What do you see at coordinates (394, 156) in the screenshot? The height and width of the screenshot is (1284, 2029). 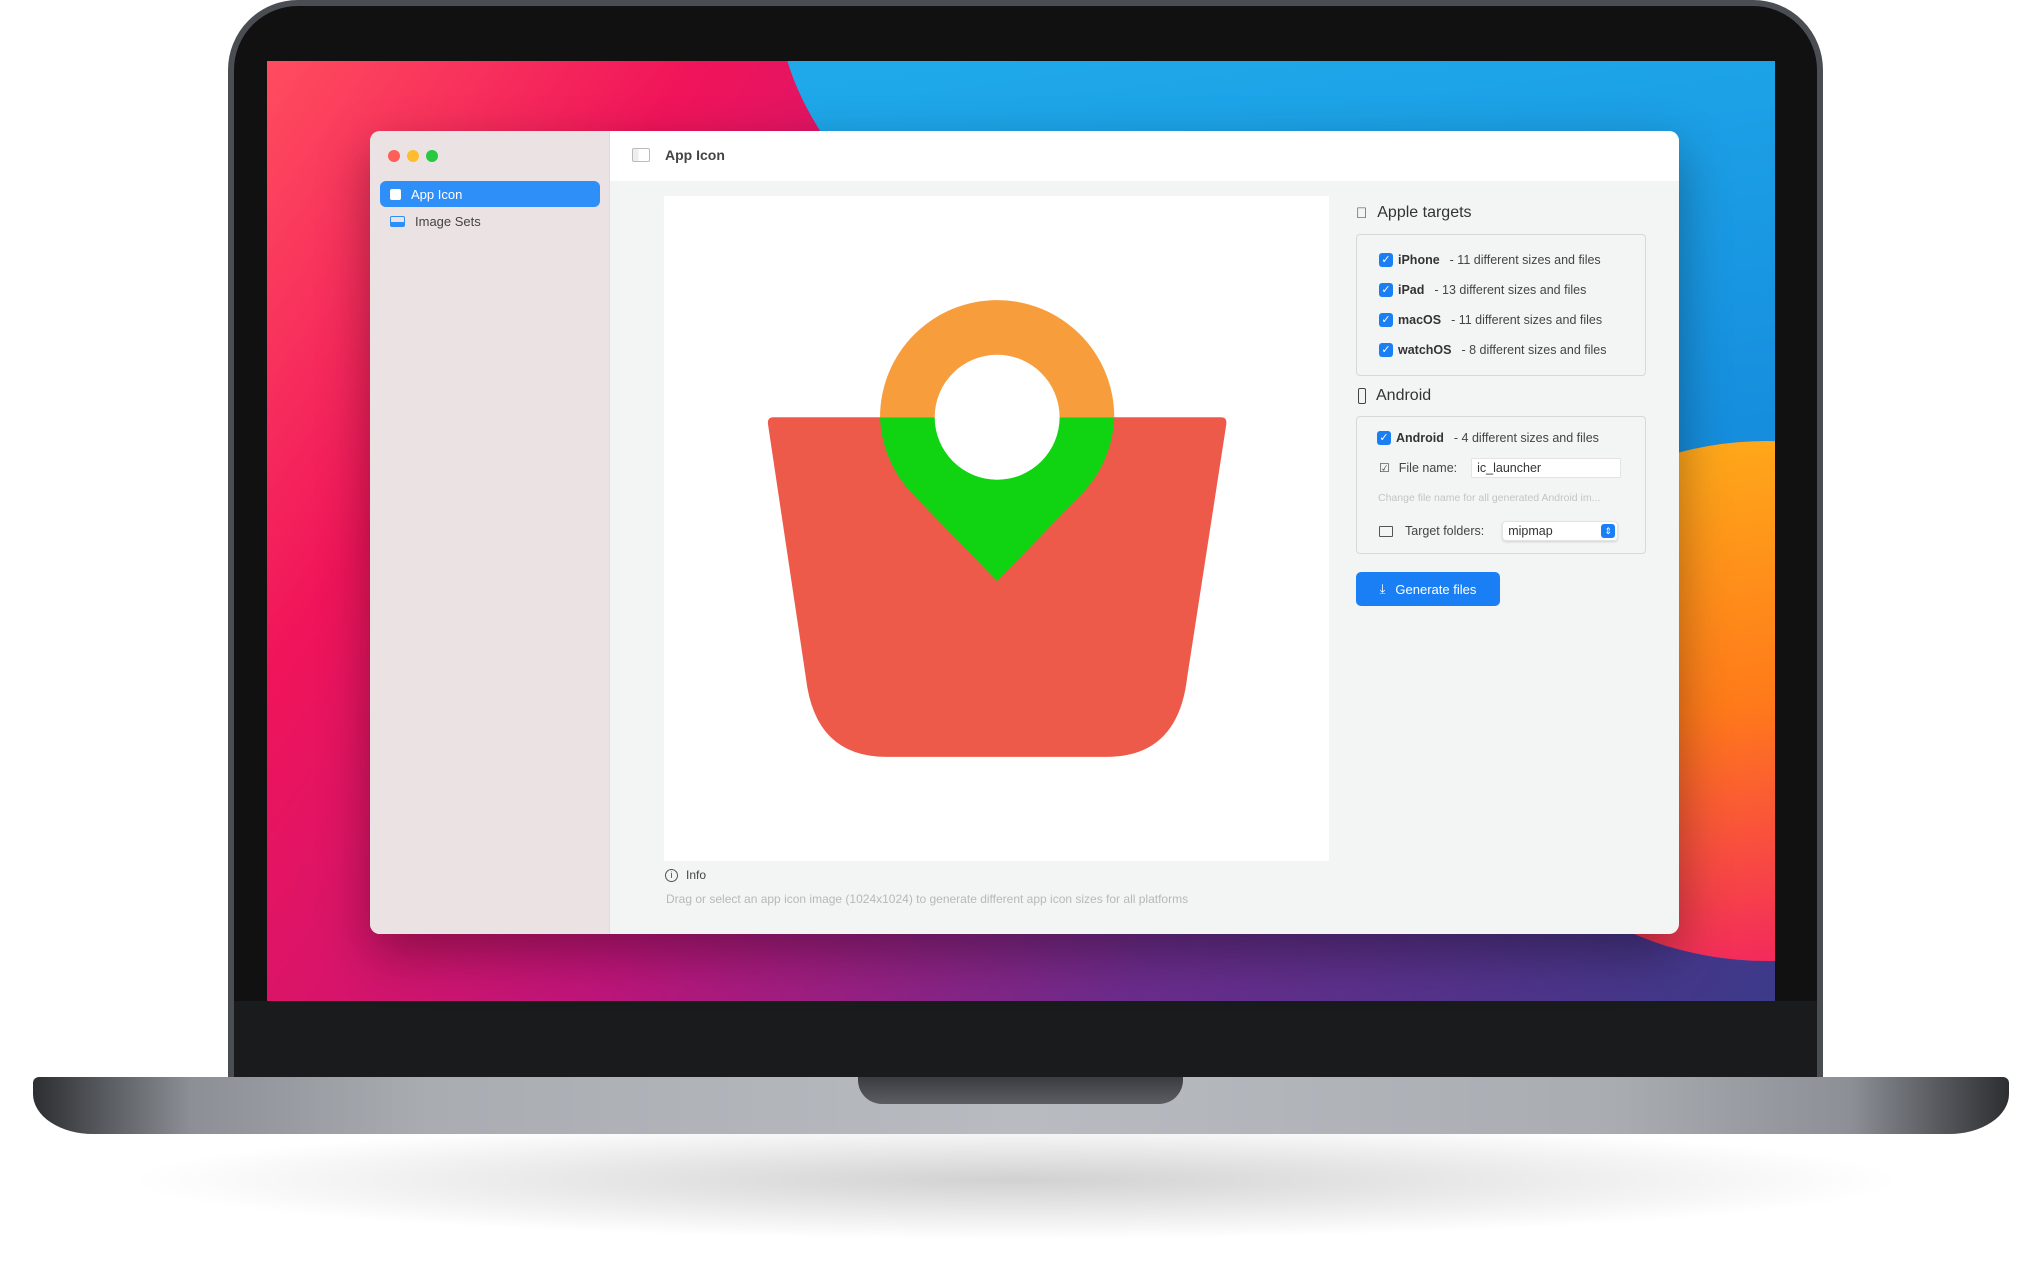 I see `close-button` at bounding box center [394, 156].